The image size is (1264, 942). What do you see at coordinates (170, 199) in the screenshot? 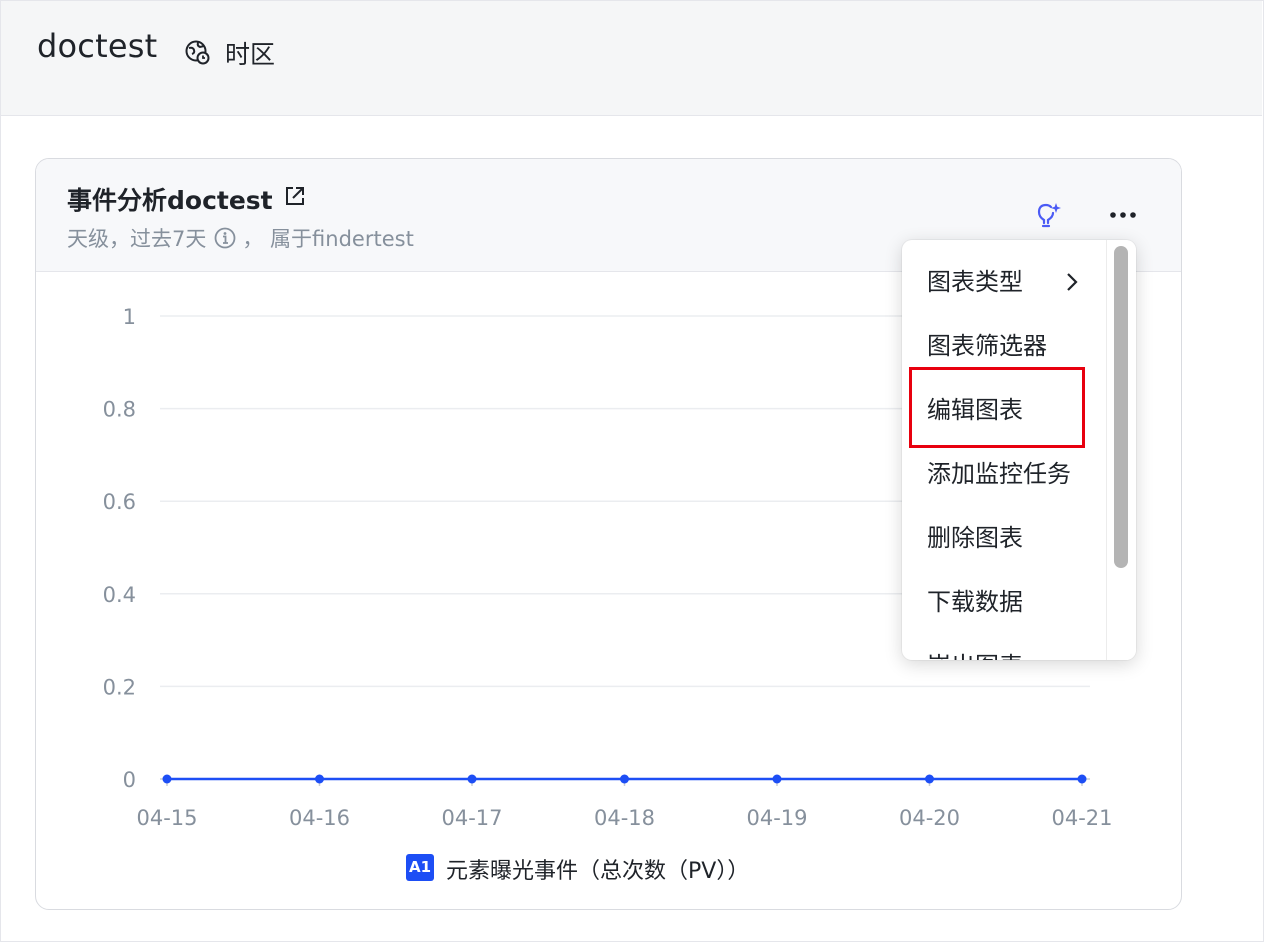
I see `chart-title: 事件分析doctest` at bounding box center [170, 199].